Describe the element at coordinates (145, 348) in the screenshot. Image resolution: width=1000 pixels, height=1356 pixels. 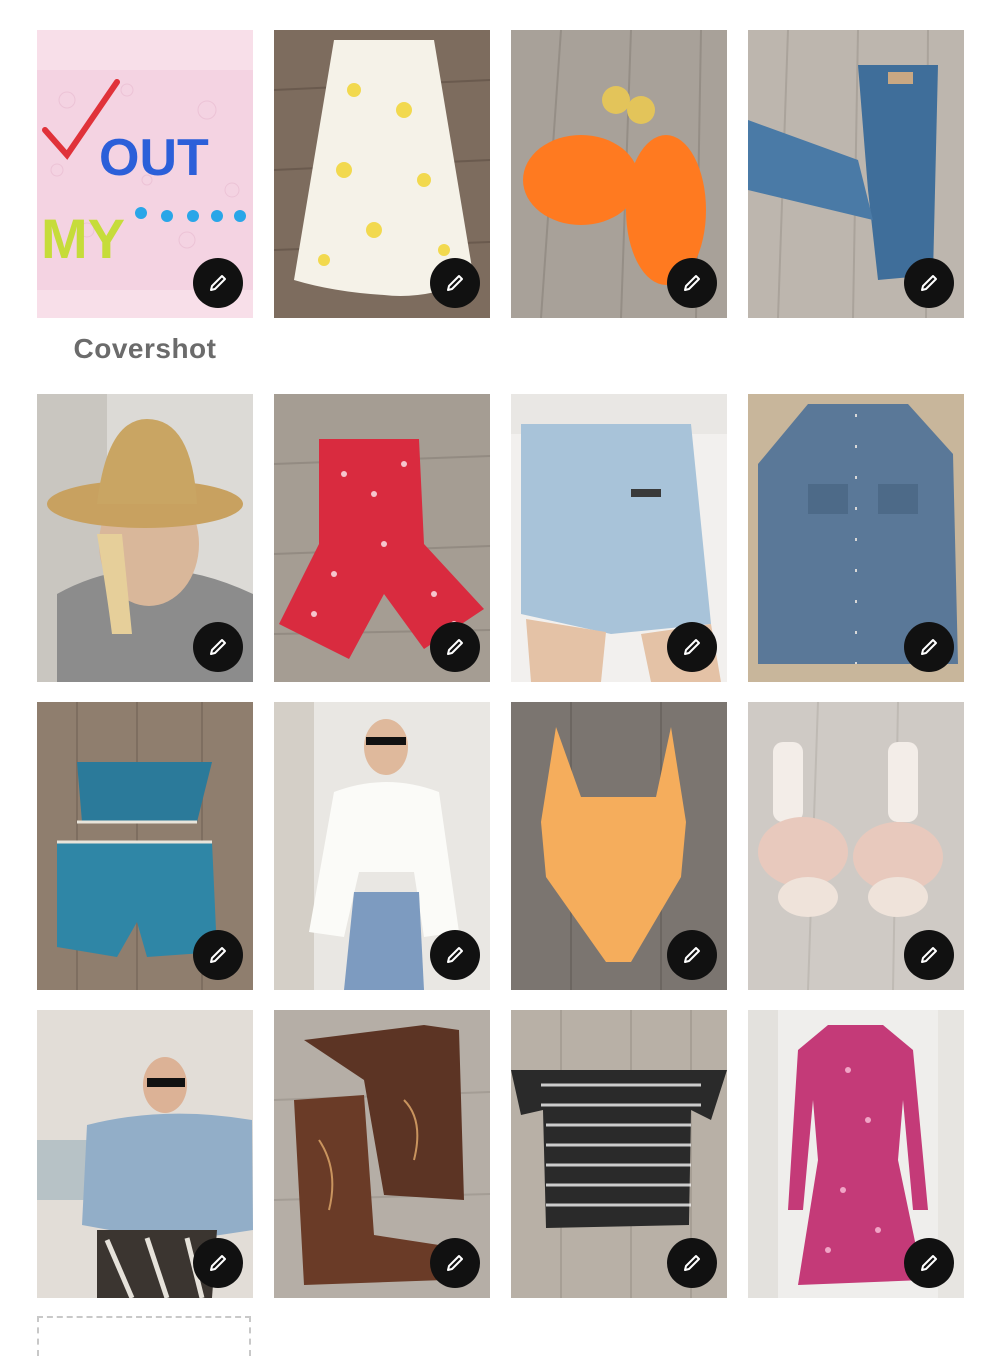
I see `covershot-label: Covershot` at that location.